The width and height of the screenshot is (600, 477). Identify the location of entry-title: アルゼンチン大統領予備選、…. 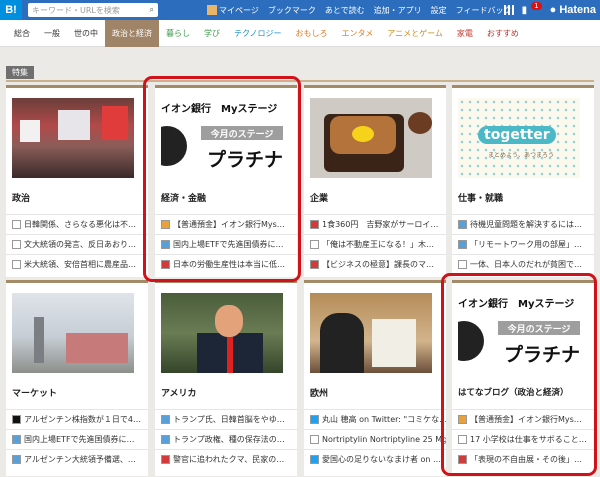
(80, 459).